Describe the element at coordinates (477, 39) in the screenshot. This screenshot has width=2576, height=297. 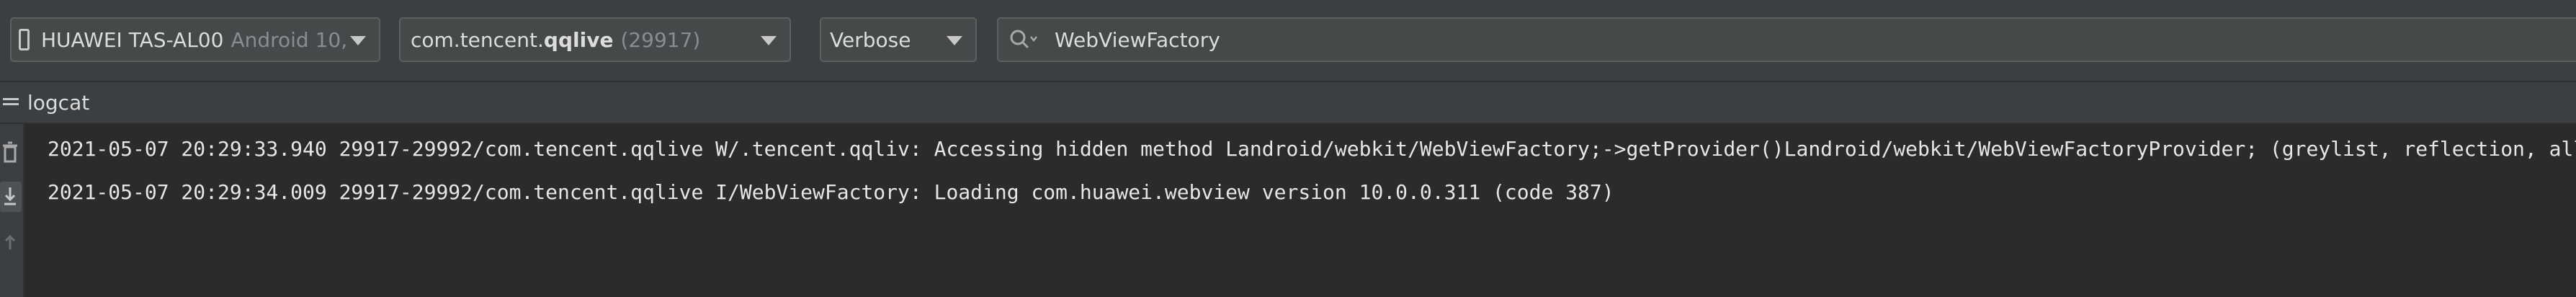
I see `process-package-prefix: com.tencent.` at that location.